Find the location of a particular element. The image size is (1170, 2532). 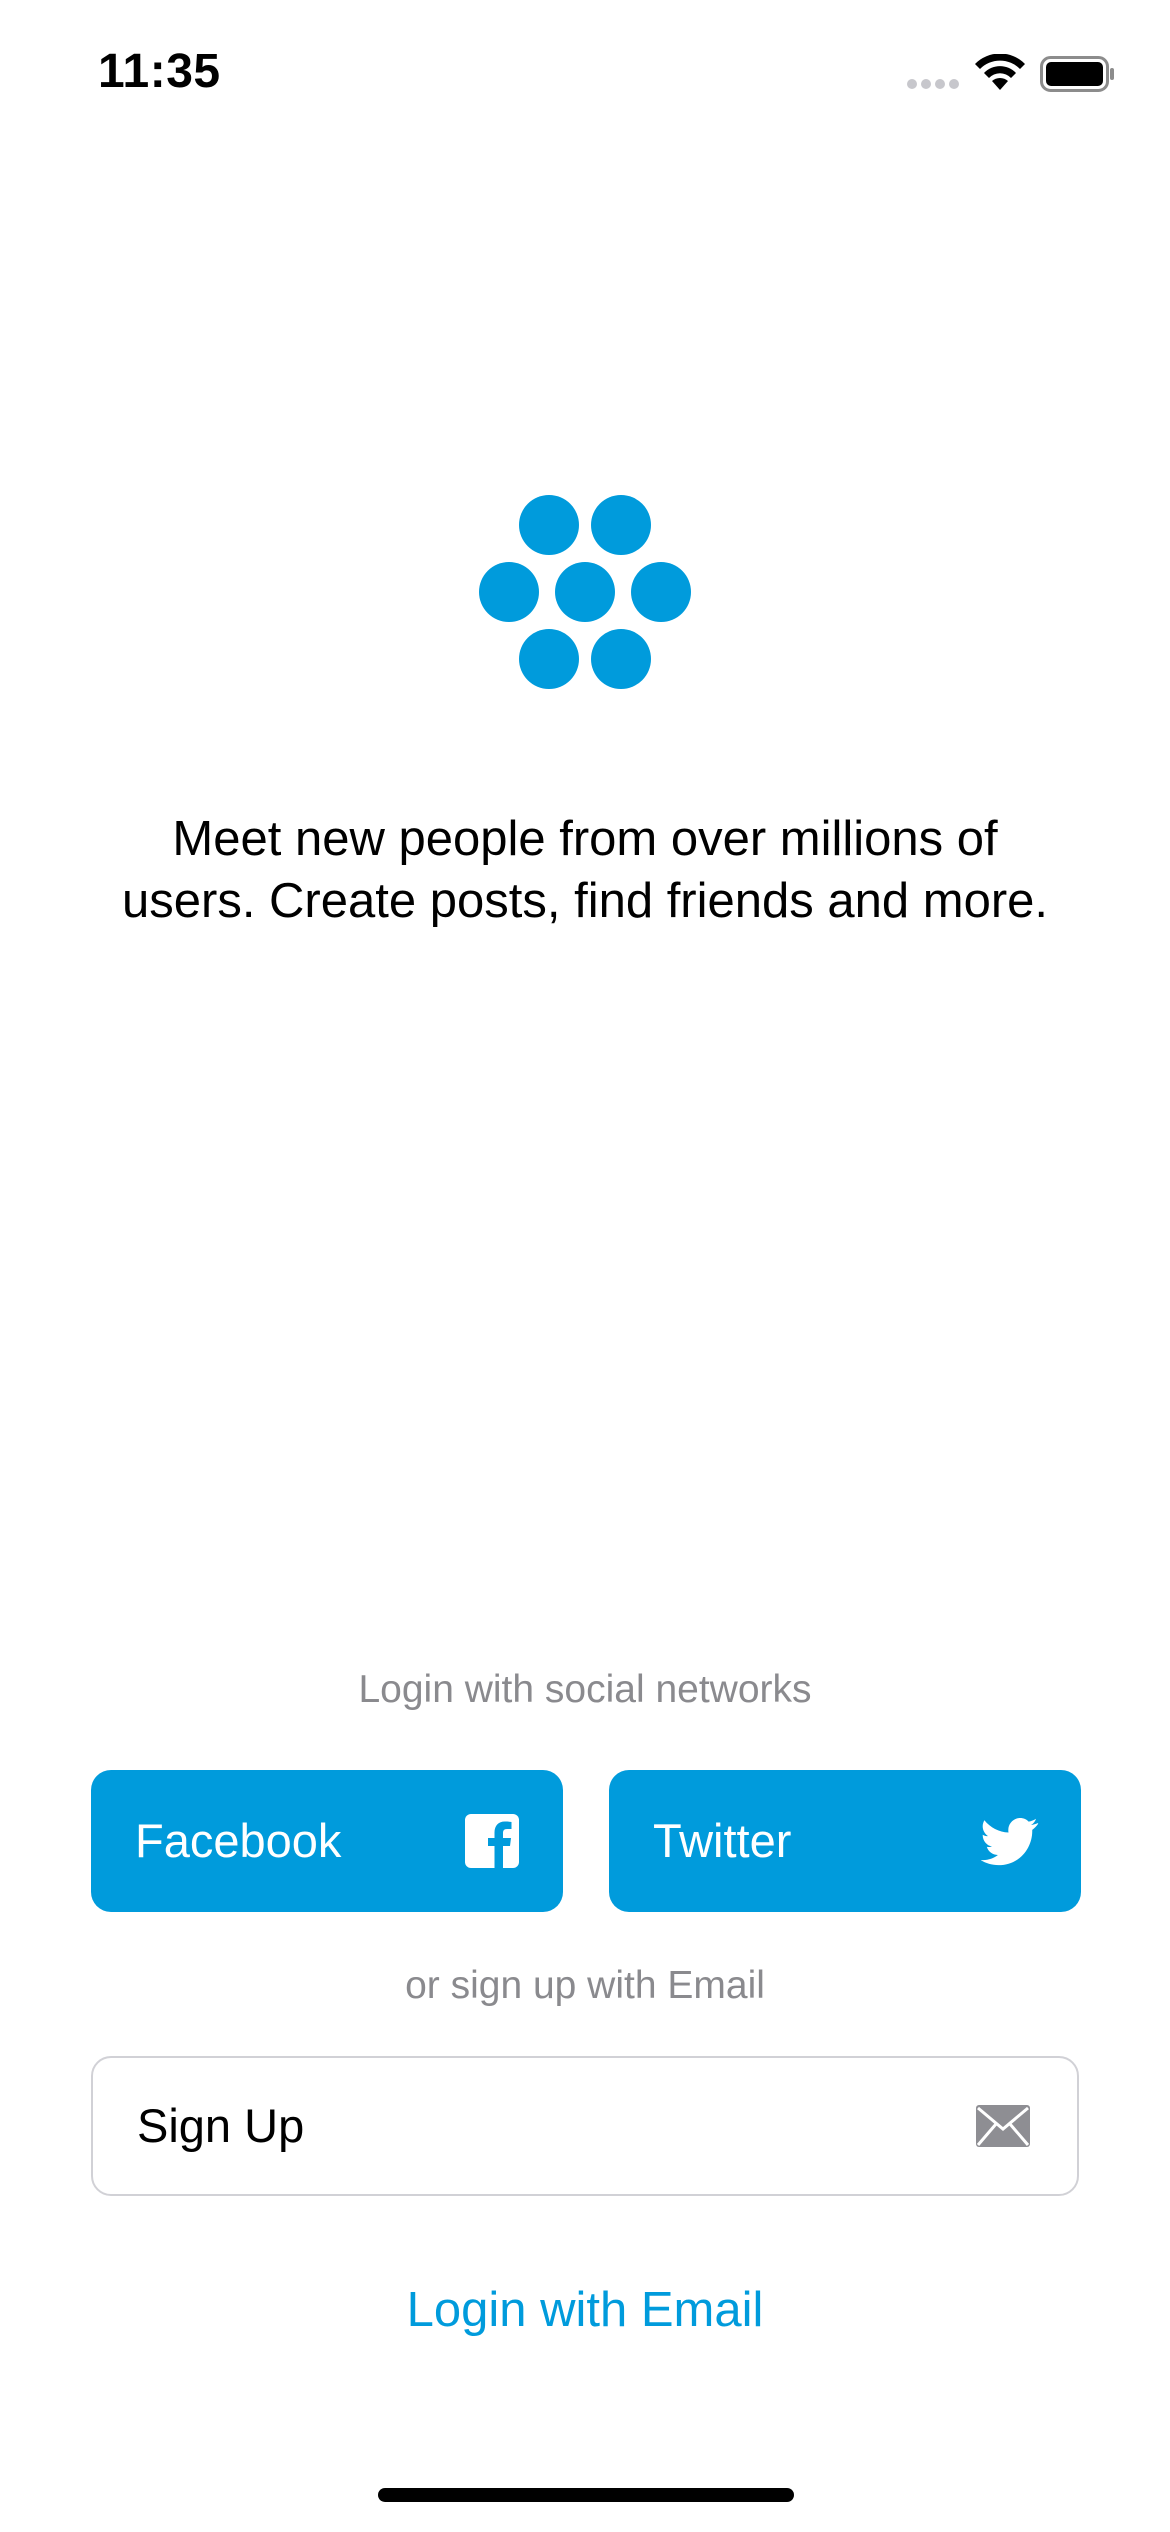

twitter-button: Twitter is located at coordinates (845, 1841).